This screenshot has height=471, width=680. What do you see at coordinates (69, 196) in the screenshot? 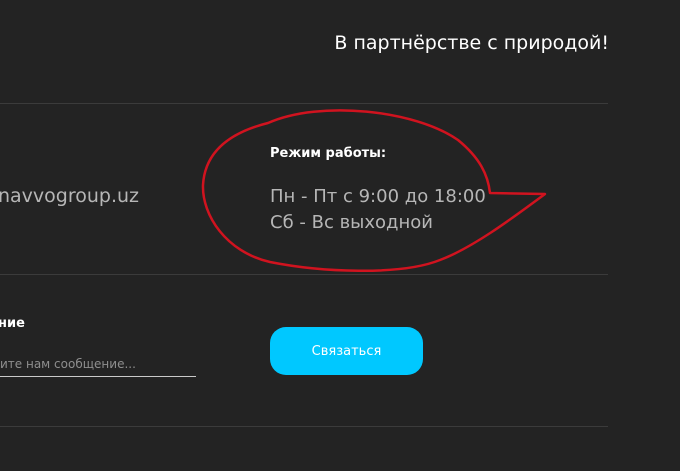
I see `contact-email: navvogroup.uz` at bounding box center [69, 196].